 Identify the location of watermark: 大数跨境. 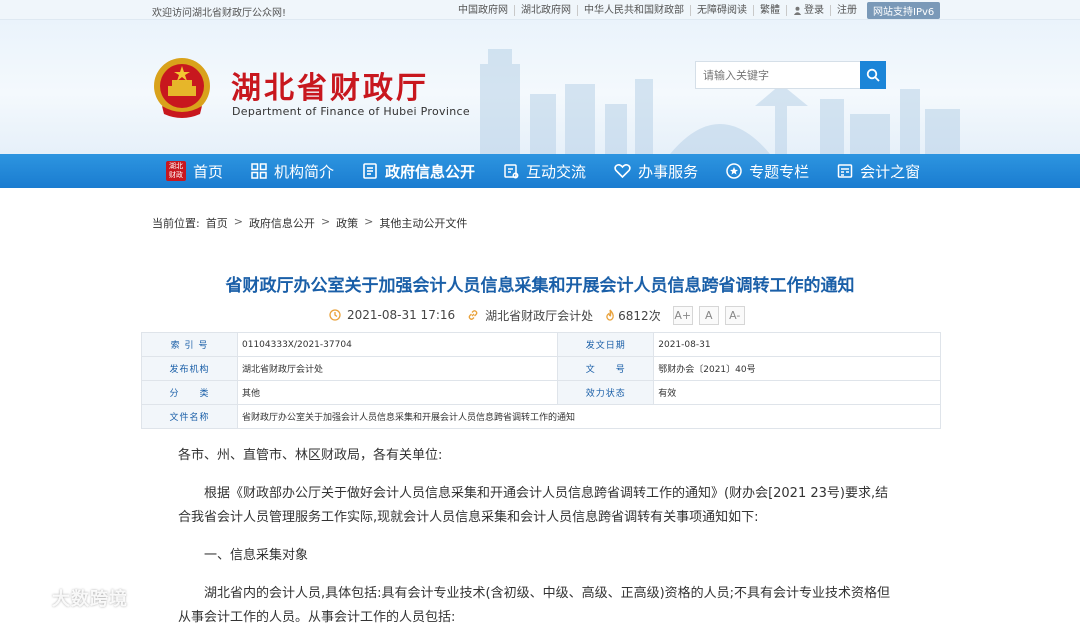
(68, 598).